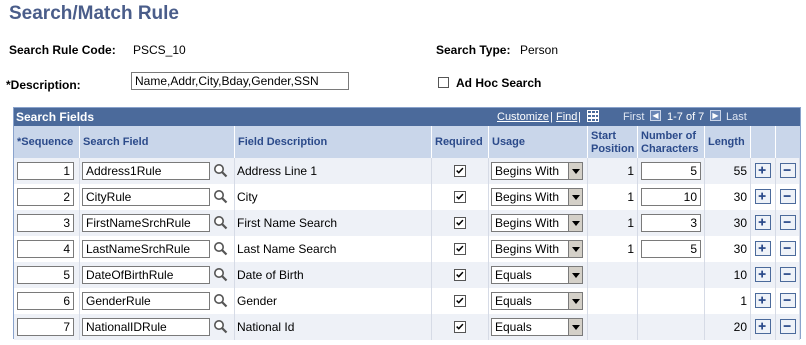 This screenshot has width=806, height=345. What do you see at coordinates (671, 223) in the screenshot?
I see `number-of-characters-input: 3` at bounding box center [671, 223].